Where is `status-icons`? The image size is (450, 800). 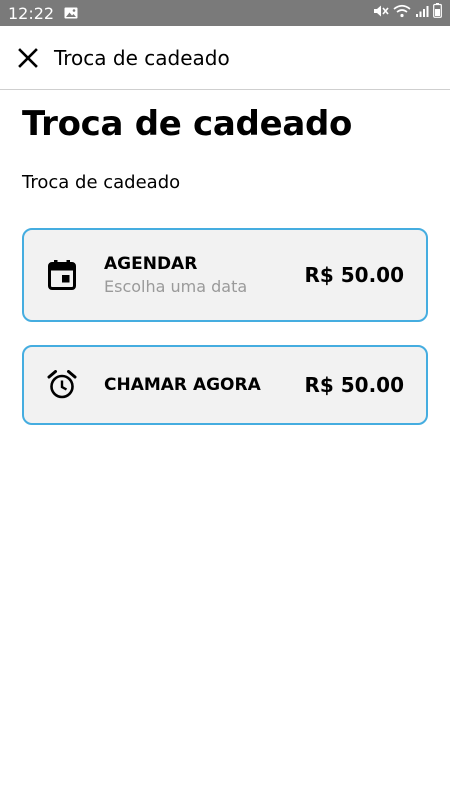 status-icons is located at coordinates (407, 13).